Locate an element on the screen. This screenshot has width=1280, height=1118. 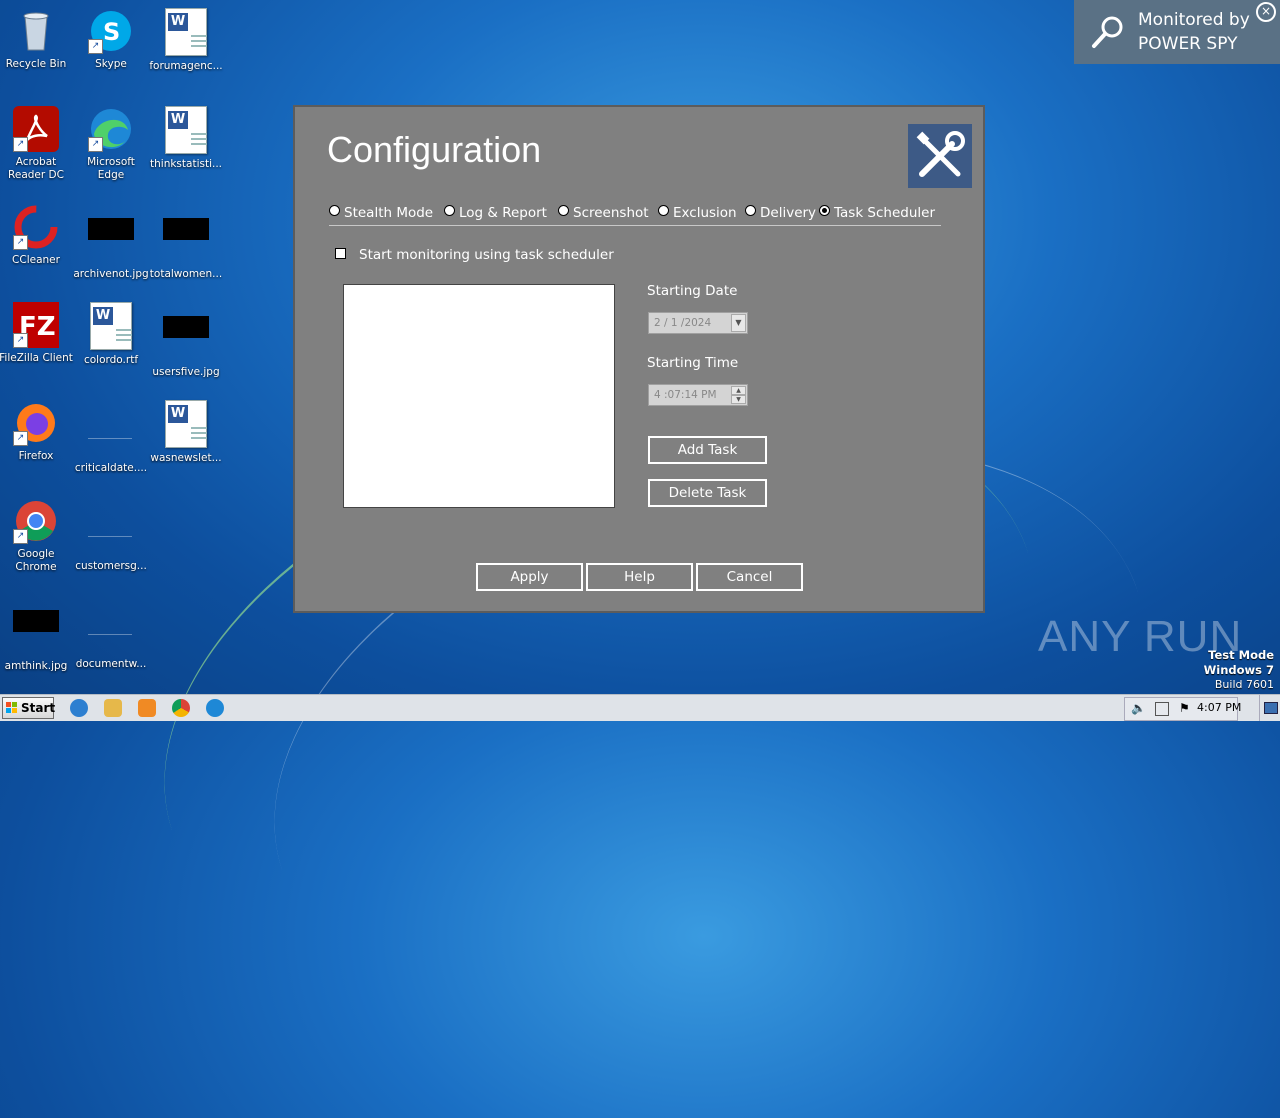
desktop-icon-edge: ↗ Microsoft Edge is located at coordinates (111, 144).